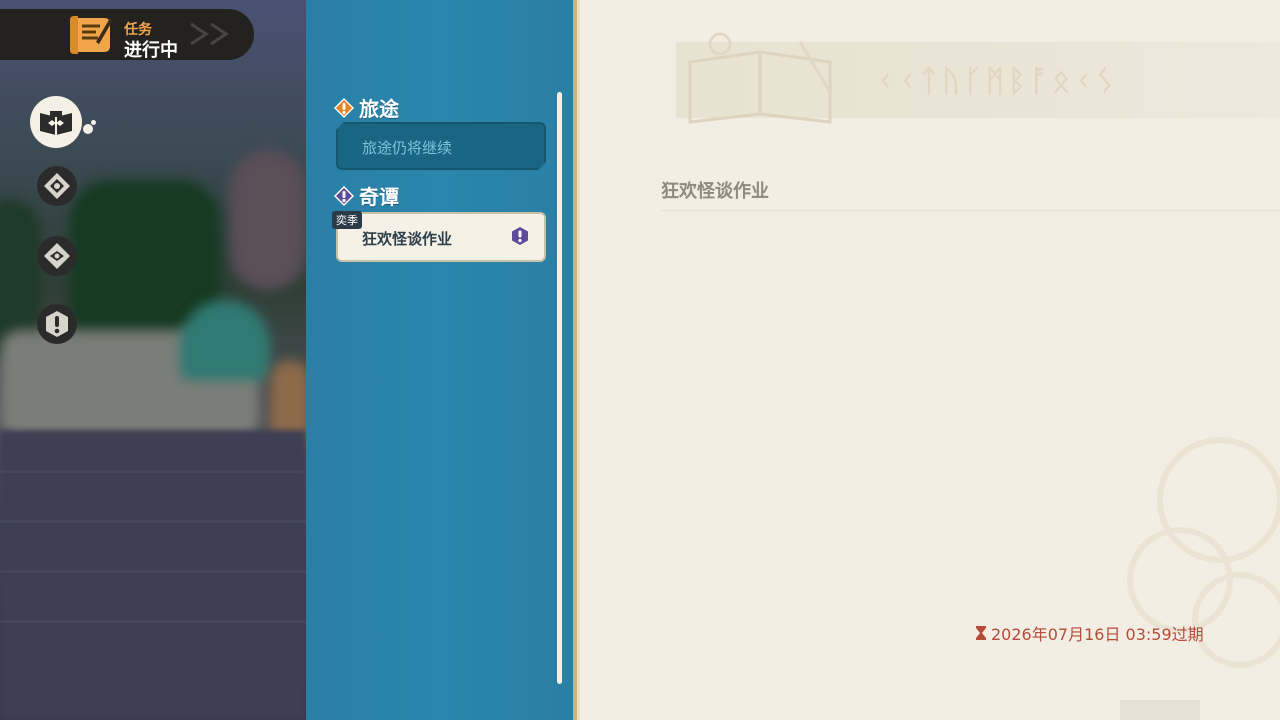 The width and height of the screenshot is (1280, 720). I want to click on category-alert-button, so click(57, 324).